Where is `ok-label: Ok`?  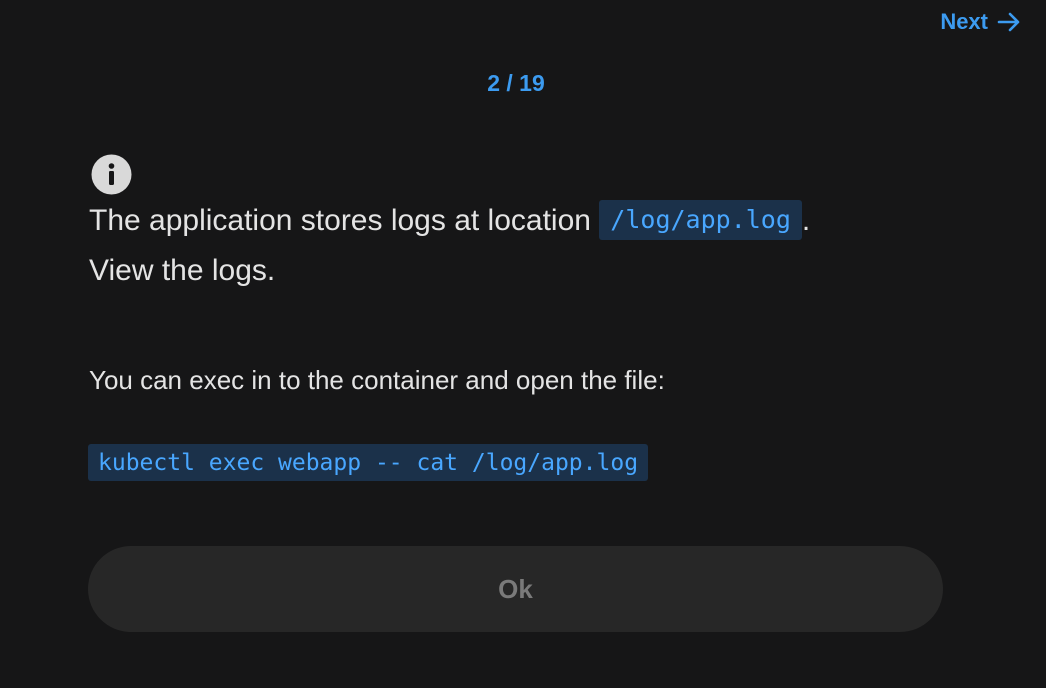
ok-label: Ok is located at coordinates (515, 588).